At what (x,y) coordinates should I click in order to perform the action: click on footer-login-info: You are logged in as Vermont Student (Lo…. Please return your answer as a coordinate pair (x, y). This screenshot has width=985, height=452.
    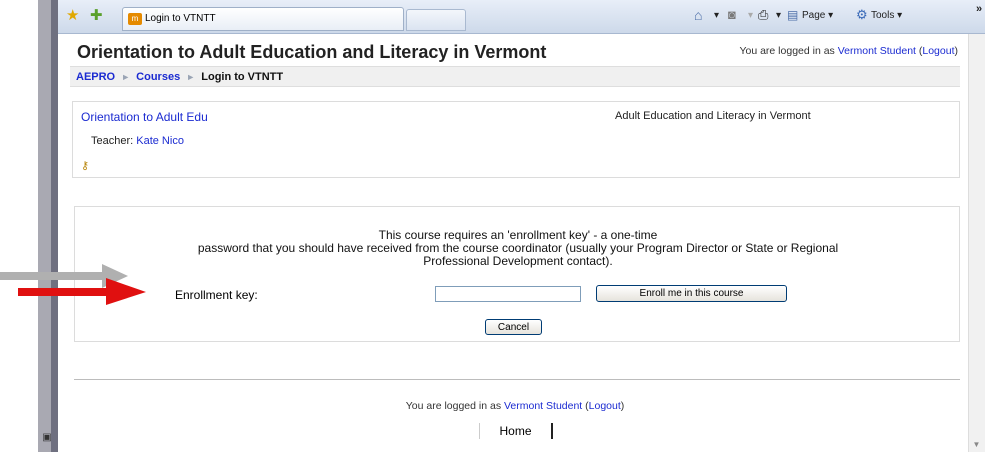
    Looking at the image, I should click on (515, 406).